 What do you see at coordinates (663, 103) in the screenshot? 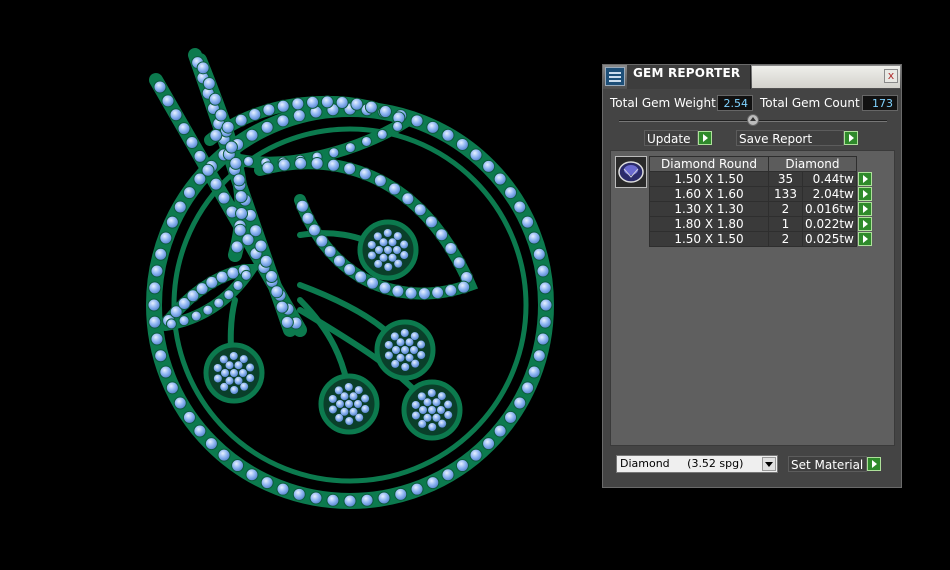
I see `total-gem-weight-label: Total Gem Weight` at bounding box center [663, 103].